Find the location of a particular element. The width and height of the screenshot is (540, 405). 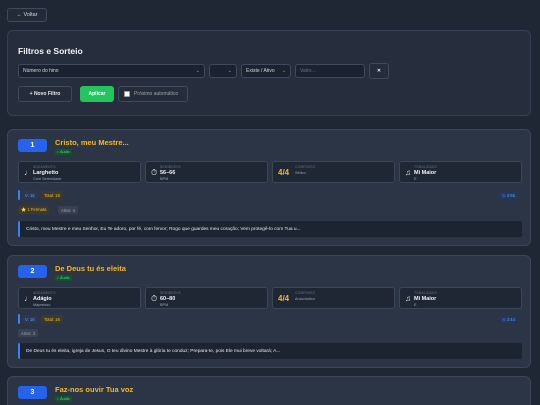

total-tag: Total: 18 is located at coordinates (52, 195).